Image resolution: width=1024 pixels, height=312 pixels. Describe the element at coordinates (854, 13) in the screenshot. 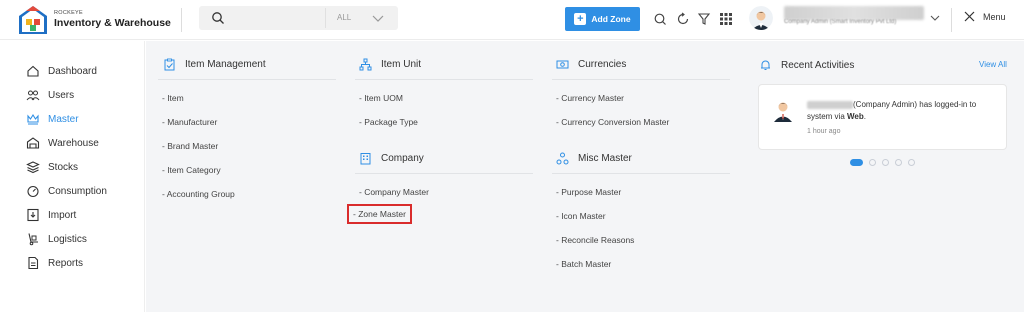

I see `user-name-redacted` at that location.